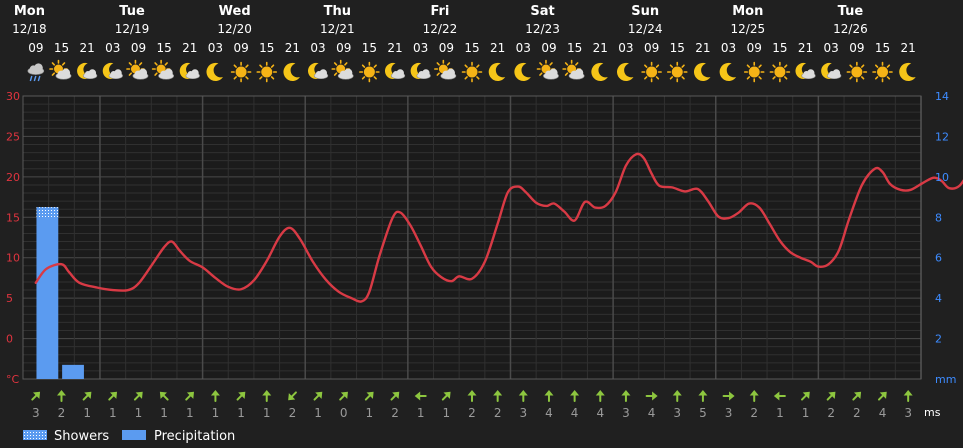 The height and width of the screenshot is (448, 963). I want to click on precipitation-tick-label: 4, so click(938, 298).